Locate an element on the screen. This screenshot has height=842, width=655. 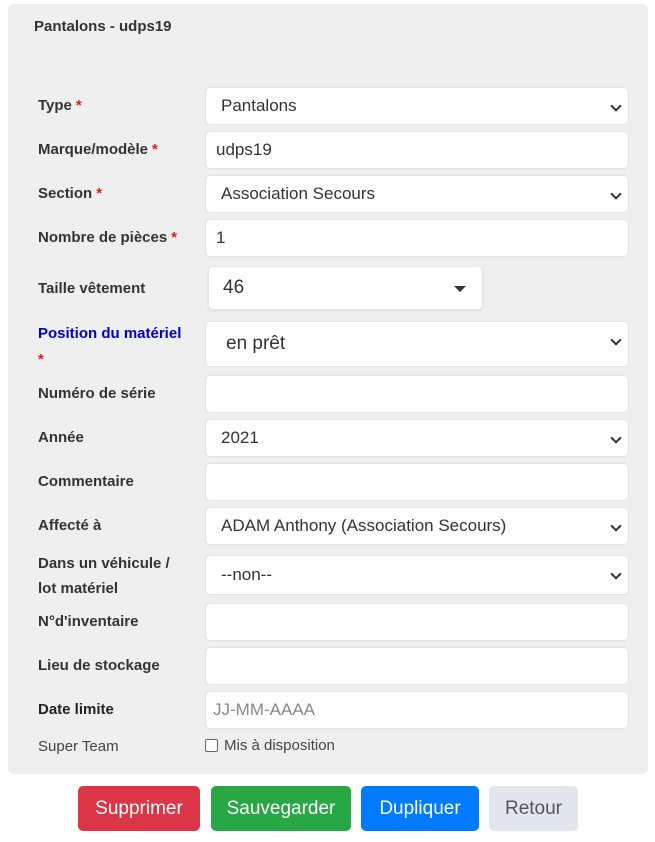
serial-input is located at coordinates (417, 394).